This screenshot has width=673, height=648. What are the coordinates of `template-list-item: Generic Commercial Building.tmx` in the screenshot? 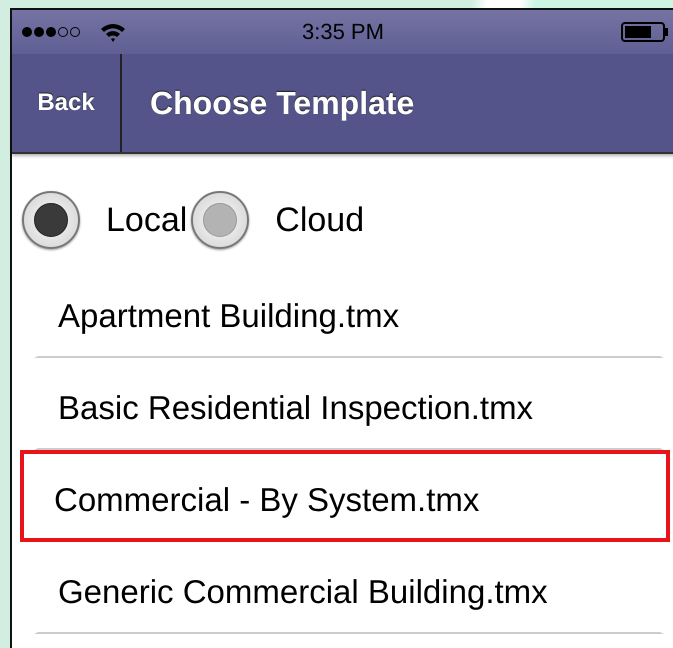 It's located at (349, 588).